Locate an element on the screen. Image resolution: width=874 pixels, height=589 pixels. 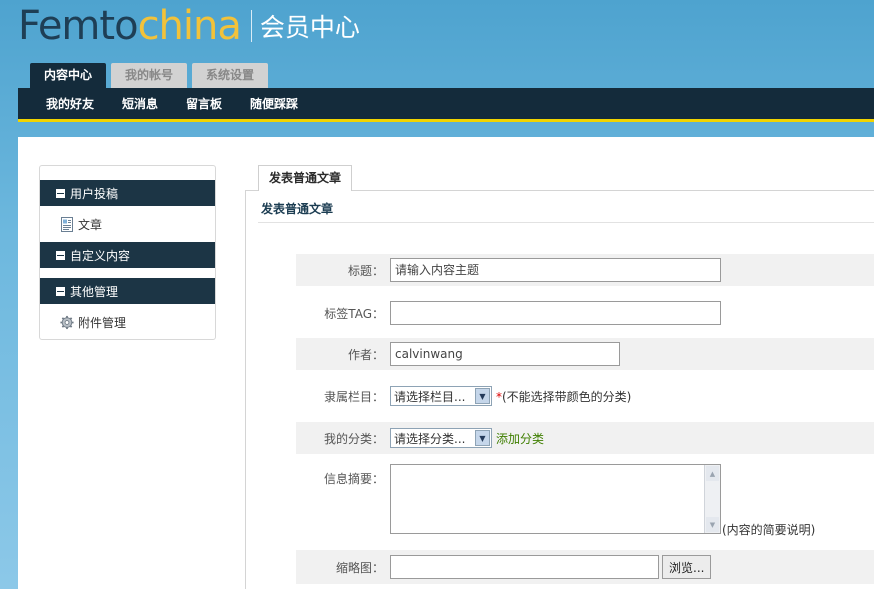
add-category-link: 添加分类 is located at coordinates (520, 438).